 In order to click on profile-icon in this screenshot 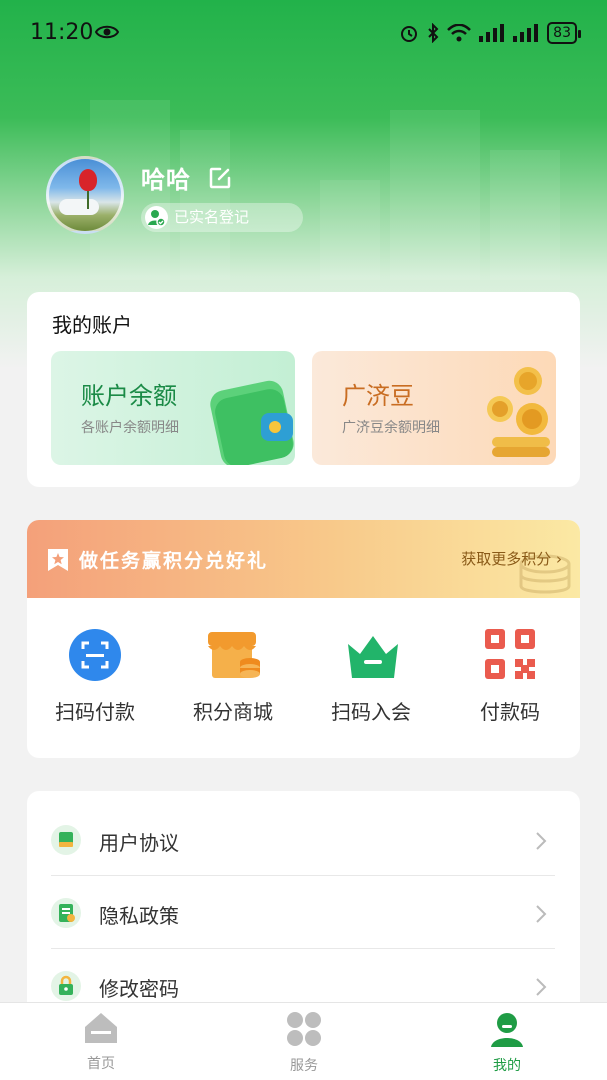, I will do `click(507, 1030)`.